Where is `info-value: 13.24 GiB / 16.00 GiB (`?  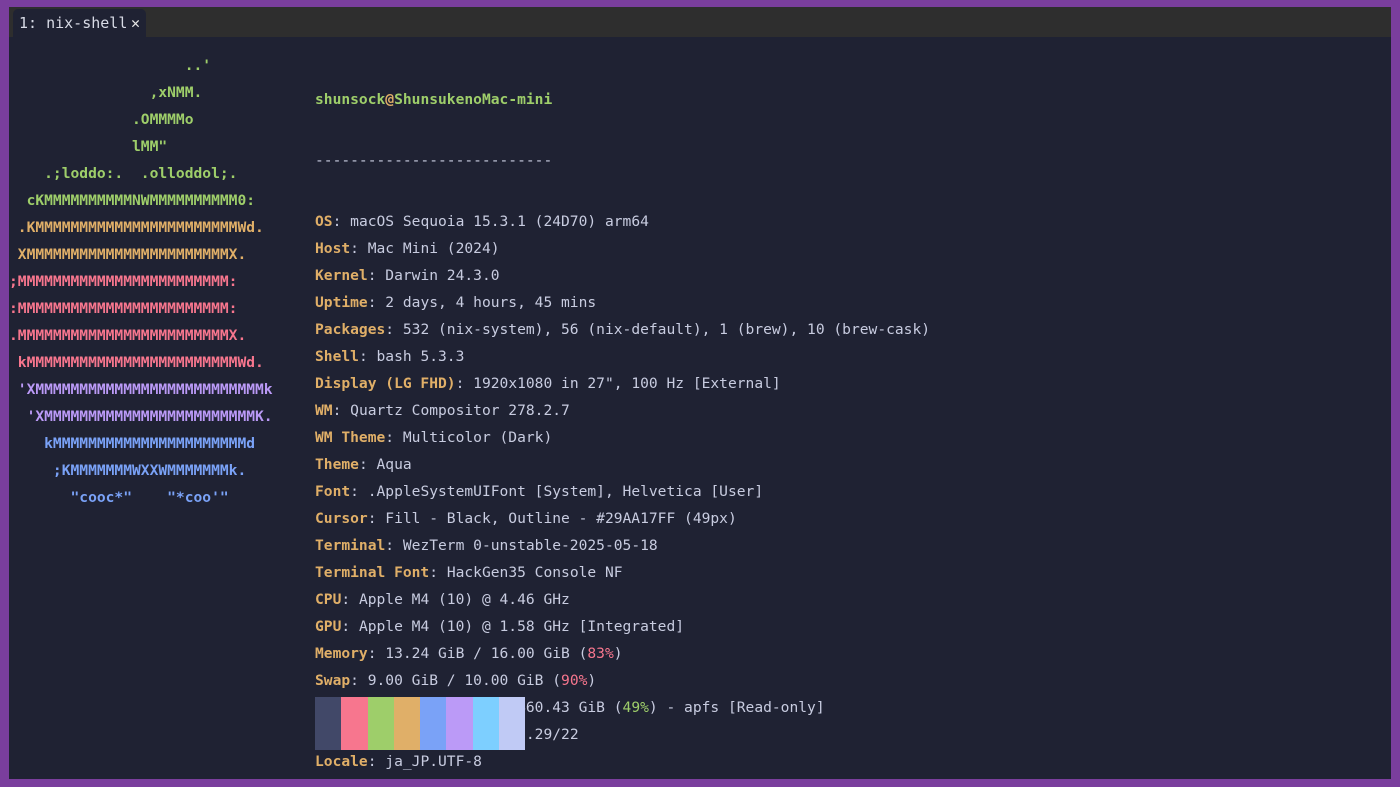 info-value: 13.24 GiB / 16.00 GiB ( is located at coordinates (486, 653).